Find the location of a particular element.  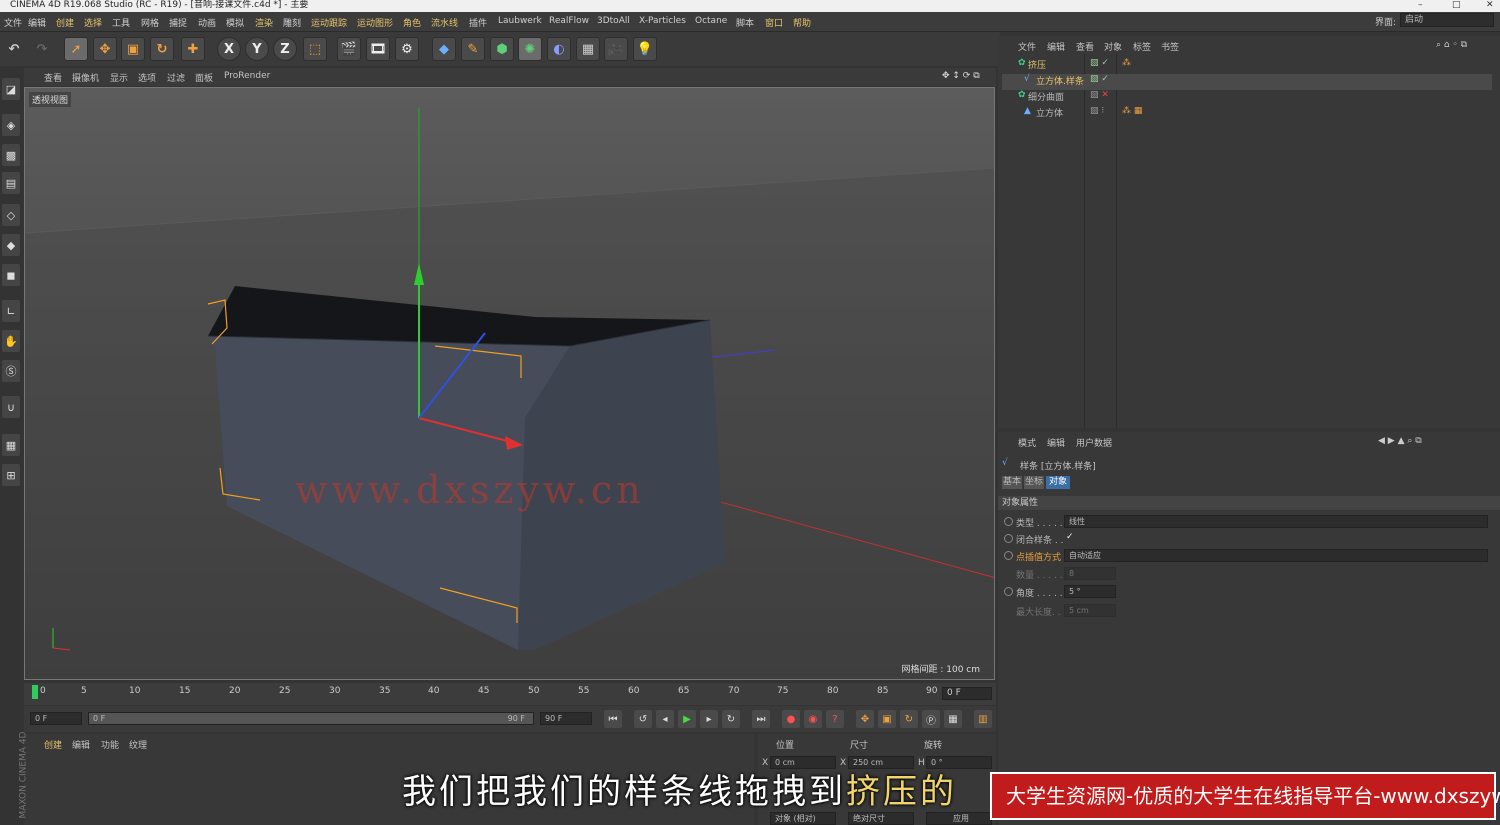

edges-mode-icon: ◆ is located at coordinates (11, 245).